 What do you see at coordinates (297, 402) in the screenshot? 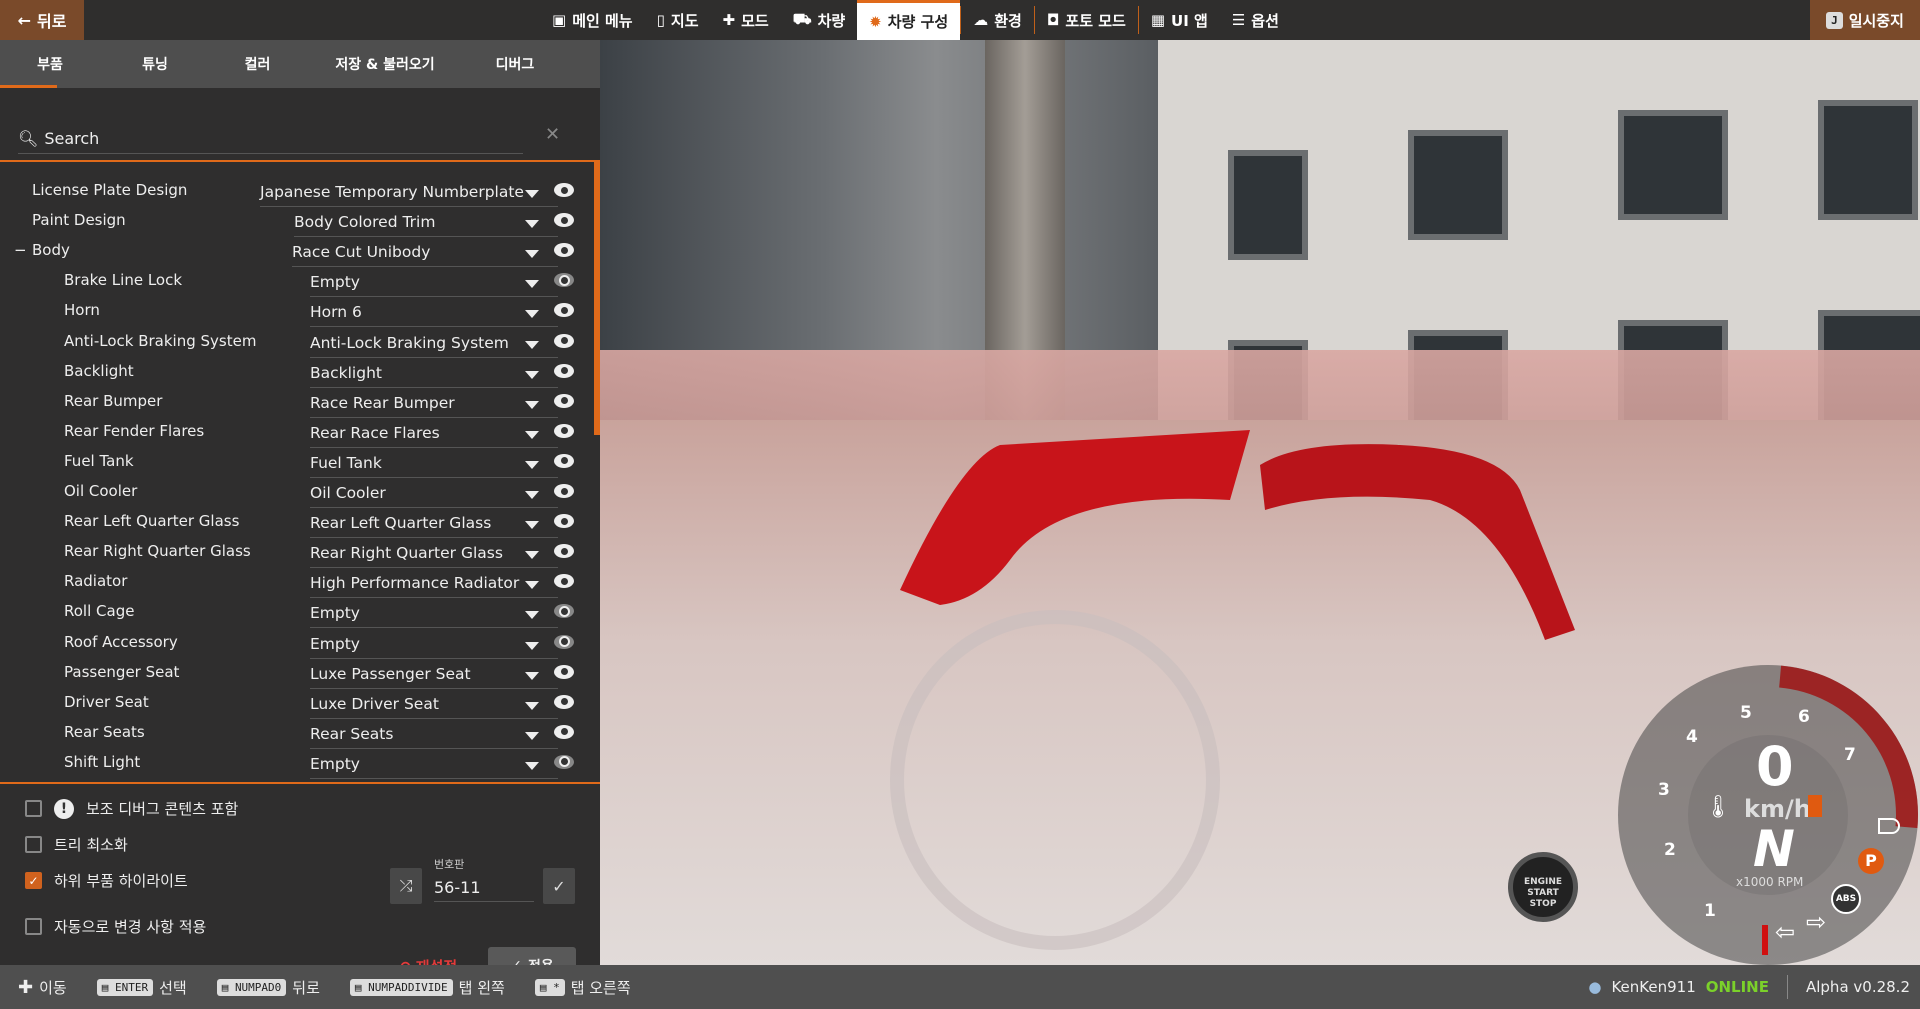
I see `part-row: Rear Bumper Race Rear Bumper` at bounding box center [297, 402].